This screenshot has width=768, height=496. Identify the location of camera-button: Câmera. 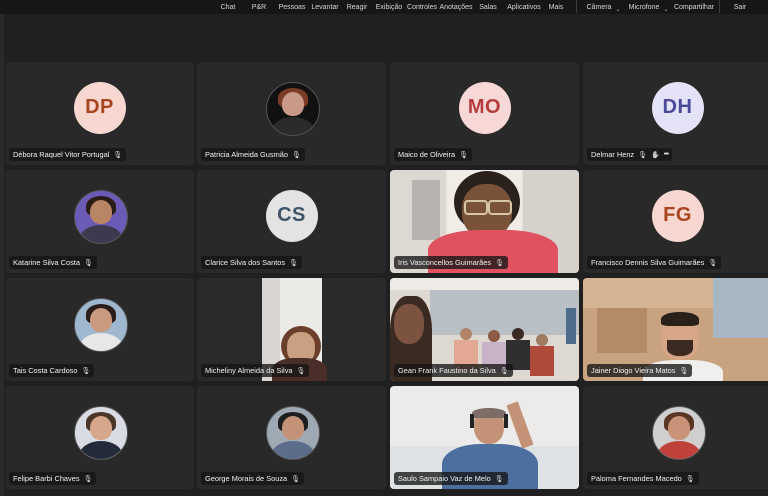
(599, 7).